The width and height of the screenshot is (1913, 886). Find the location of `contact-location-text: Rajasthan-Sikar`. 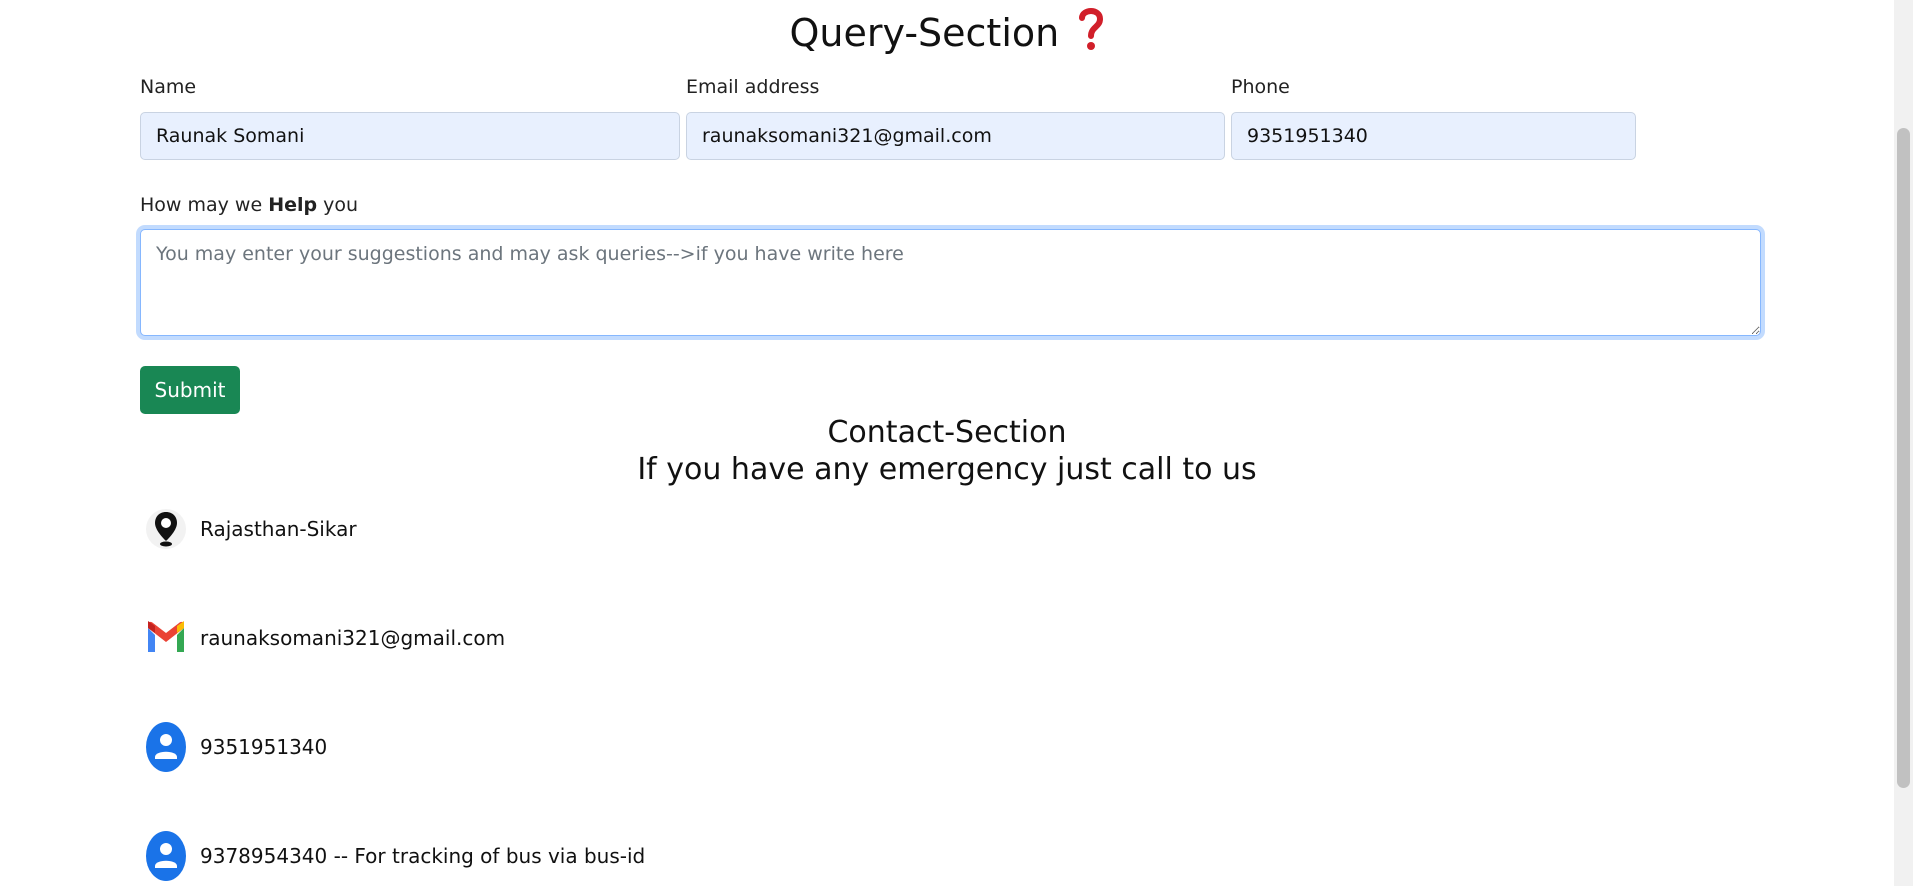

contact-location-text: Rajasthan-Sikar is located at coordinates (278, 529).